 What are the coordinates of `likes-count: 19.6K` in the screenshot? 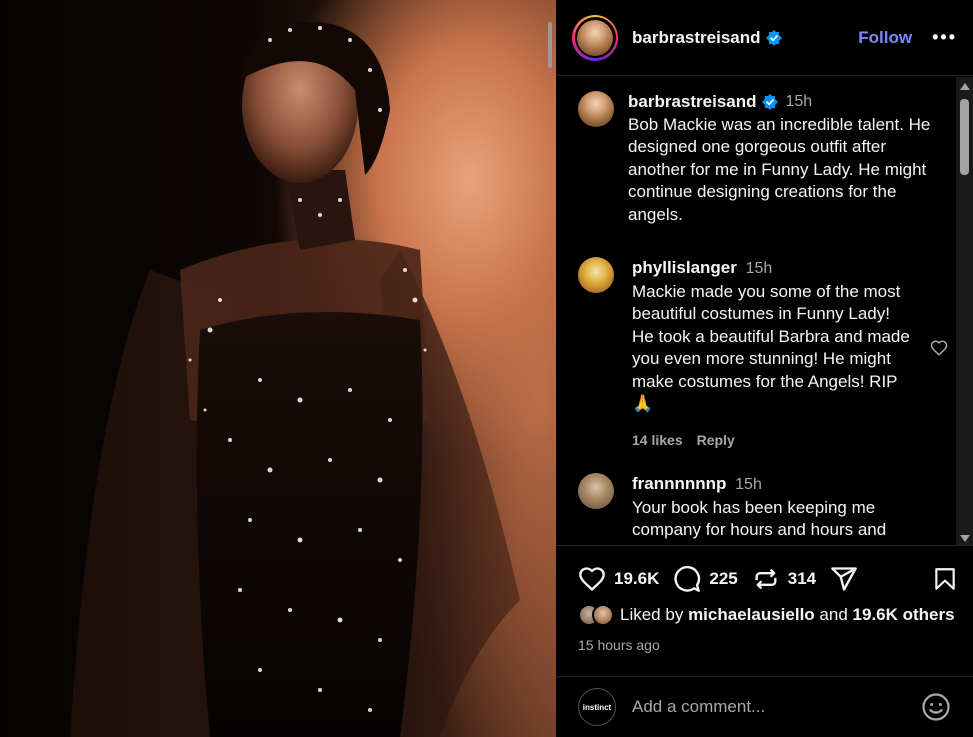 It's located at (636, 579).